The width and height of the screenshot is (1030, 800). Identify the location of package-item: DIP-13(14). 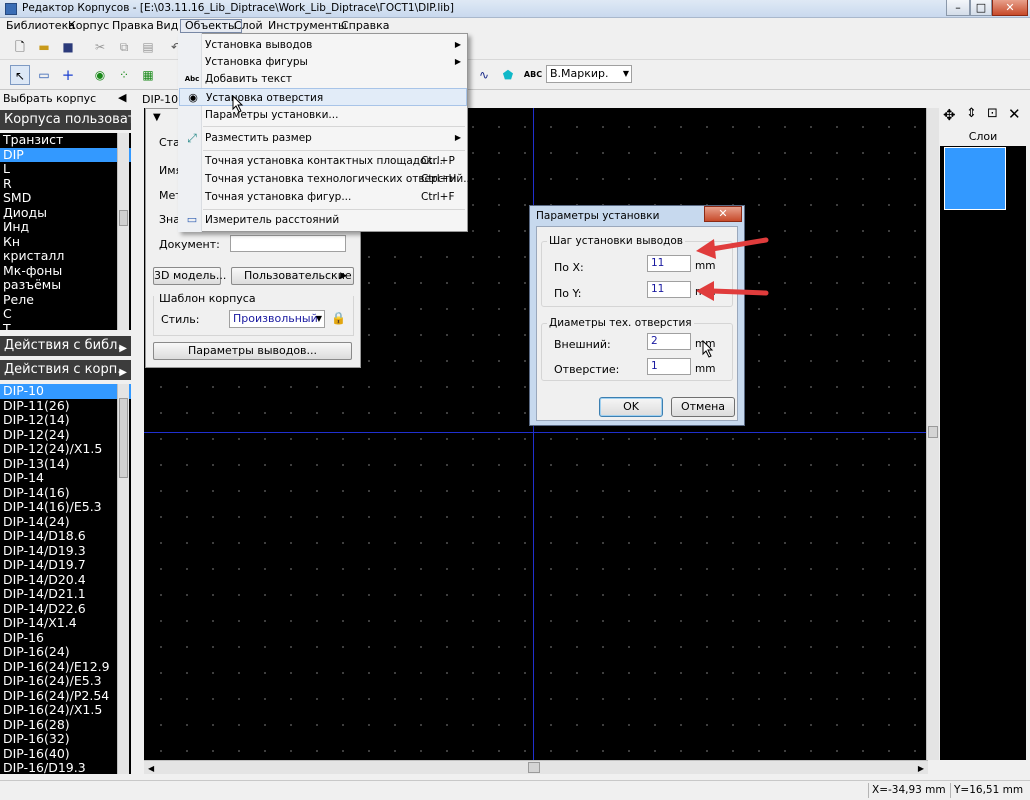
(65, 464).